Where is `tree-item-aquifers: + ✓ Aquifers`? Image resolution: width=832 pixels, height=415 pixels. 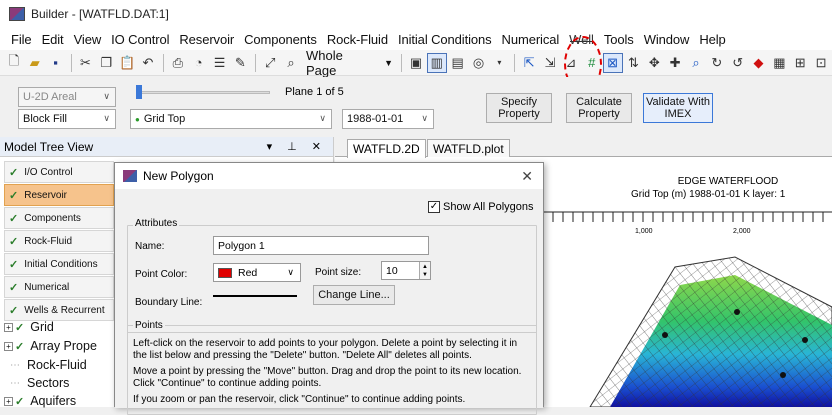
tree-item-aquifers: + ✓ Aquifers is located at coordinates (40, 401).